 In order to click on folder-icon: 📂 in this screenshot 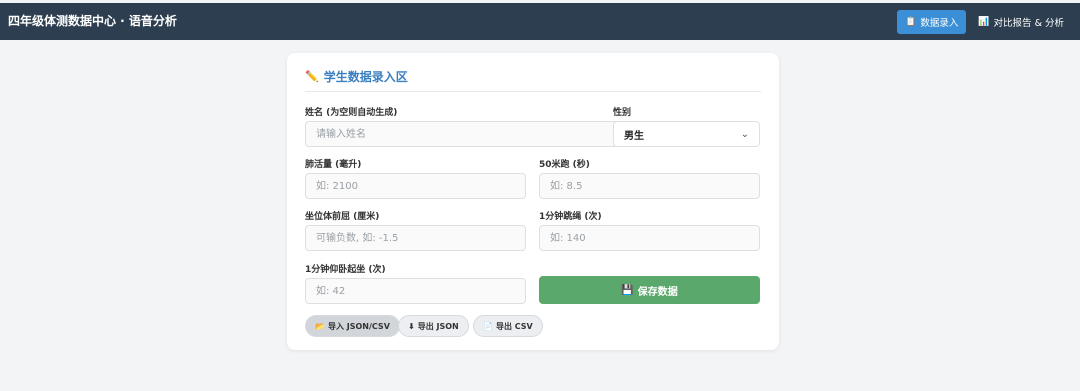, I will do `click(320, 326)`.